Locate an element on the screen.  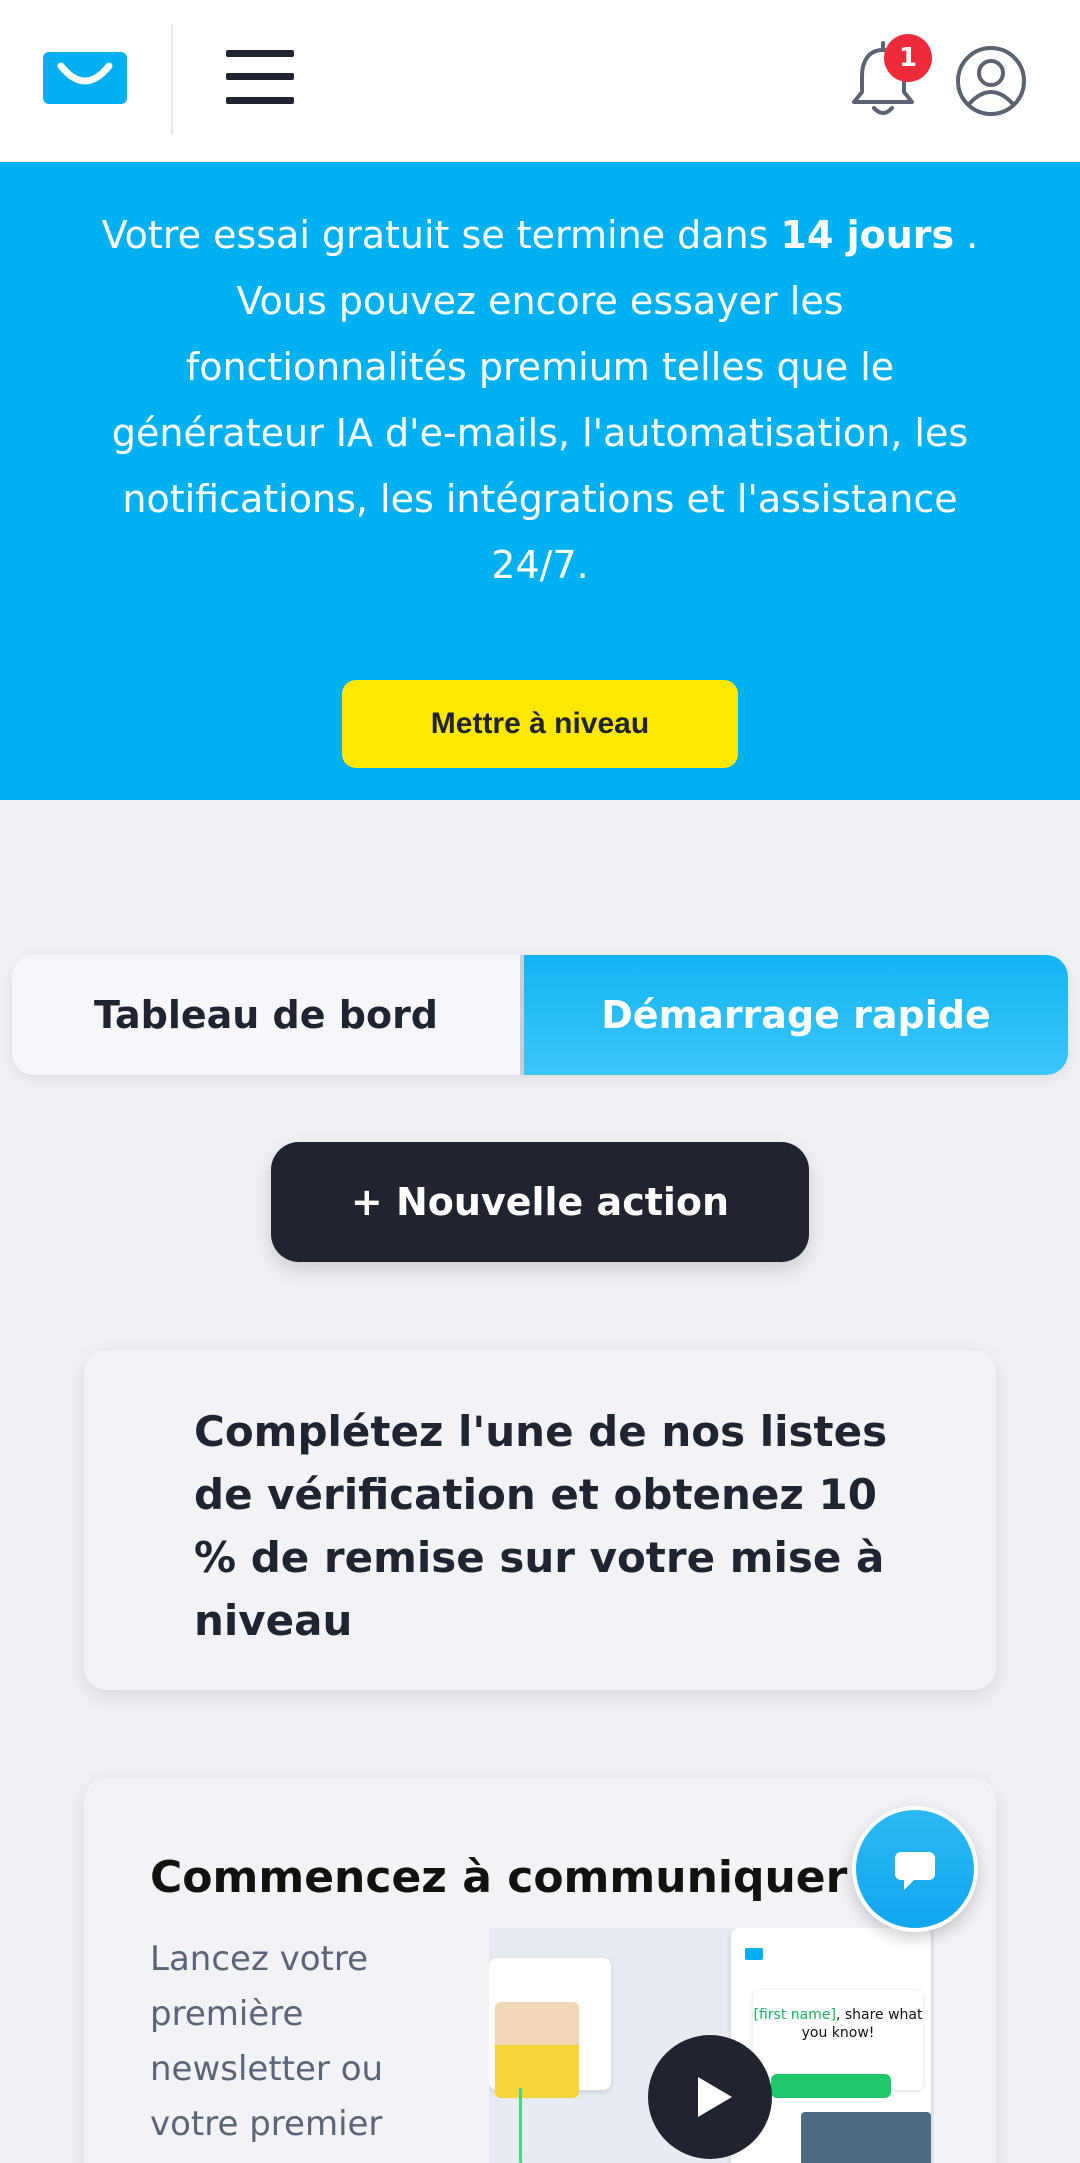
preview-editor-panel is located at coordinates (550, 2028).